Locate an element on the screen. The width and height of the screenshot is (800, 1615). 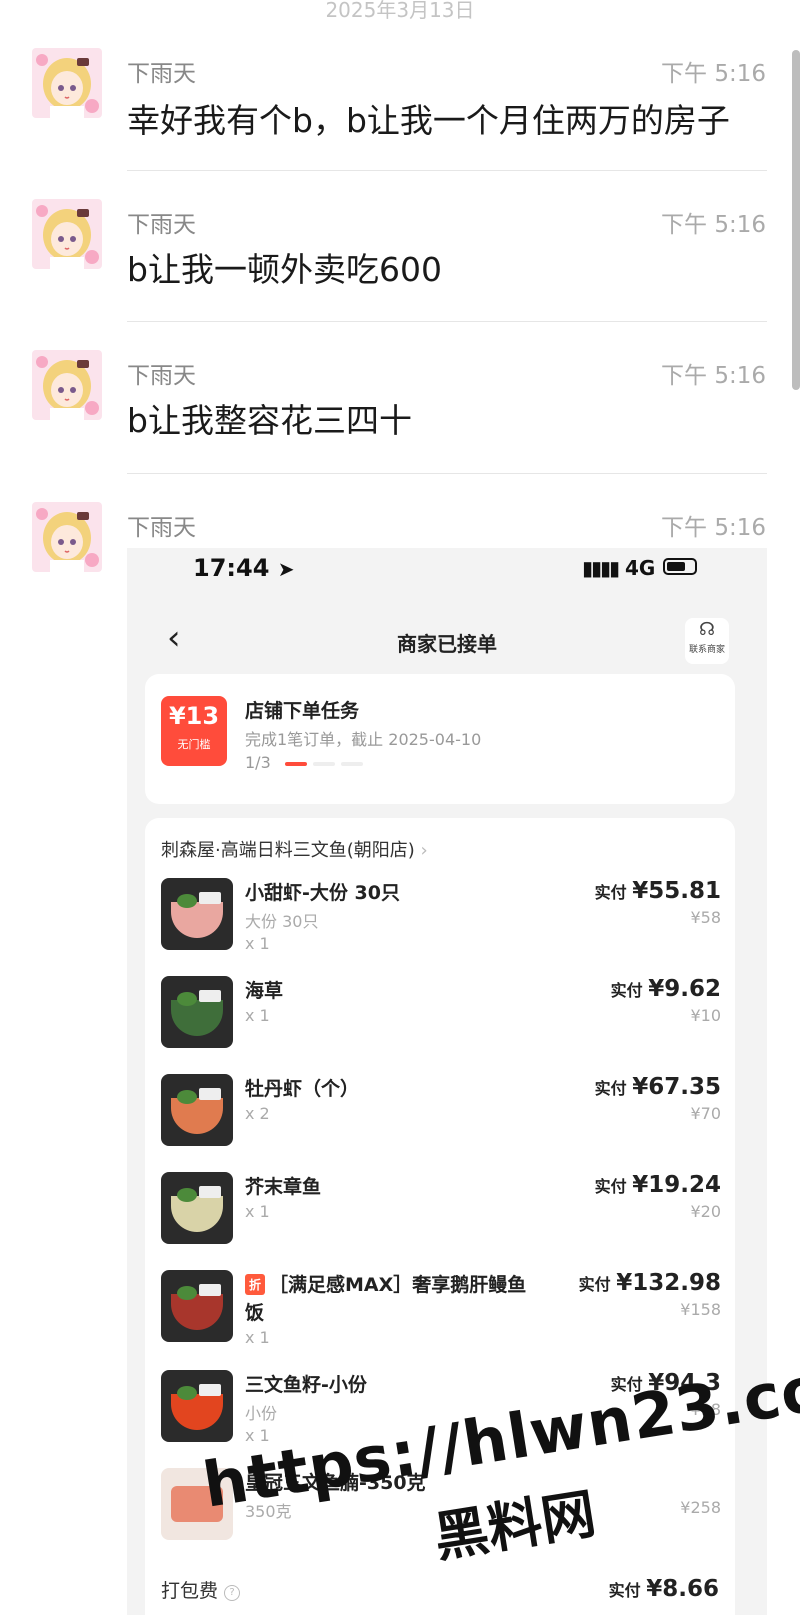
item-paid: 实付 ¥19.24 is located at coordinates (657, 1185).